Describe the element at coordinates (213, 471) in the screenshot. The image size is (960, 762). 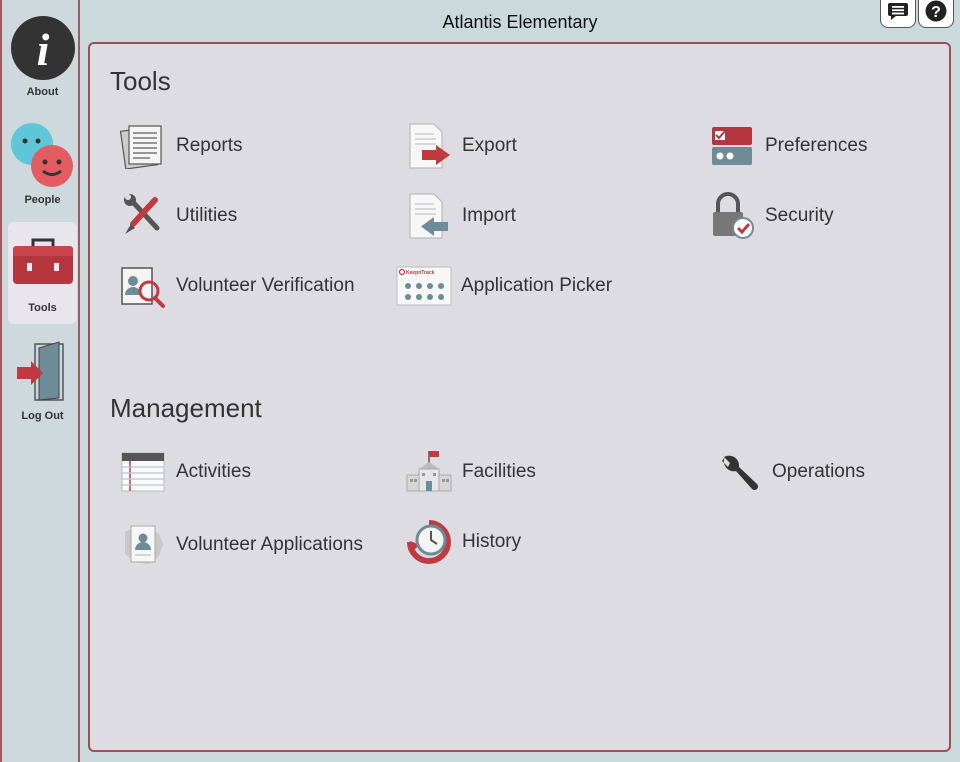
I see `tool-label: Activities` at that location.